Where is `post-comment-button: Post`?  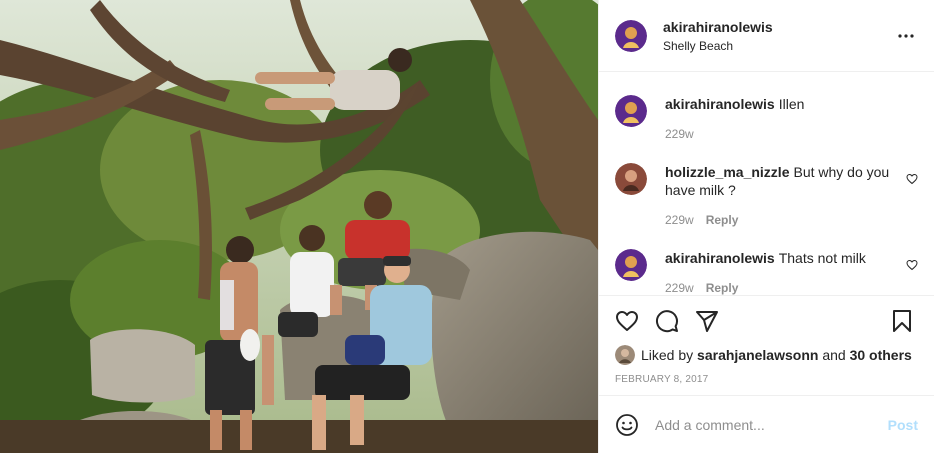
post-comment-button: Post is located at coordinates (903, 425).